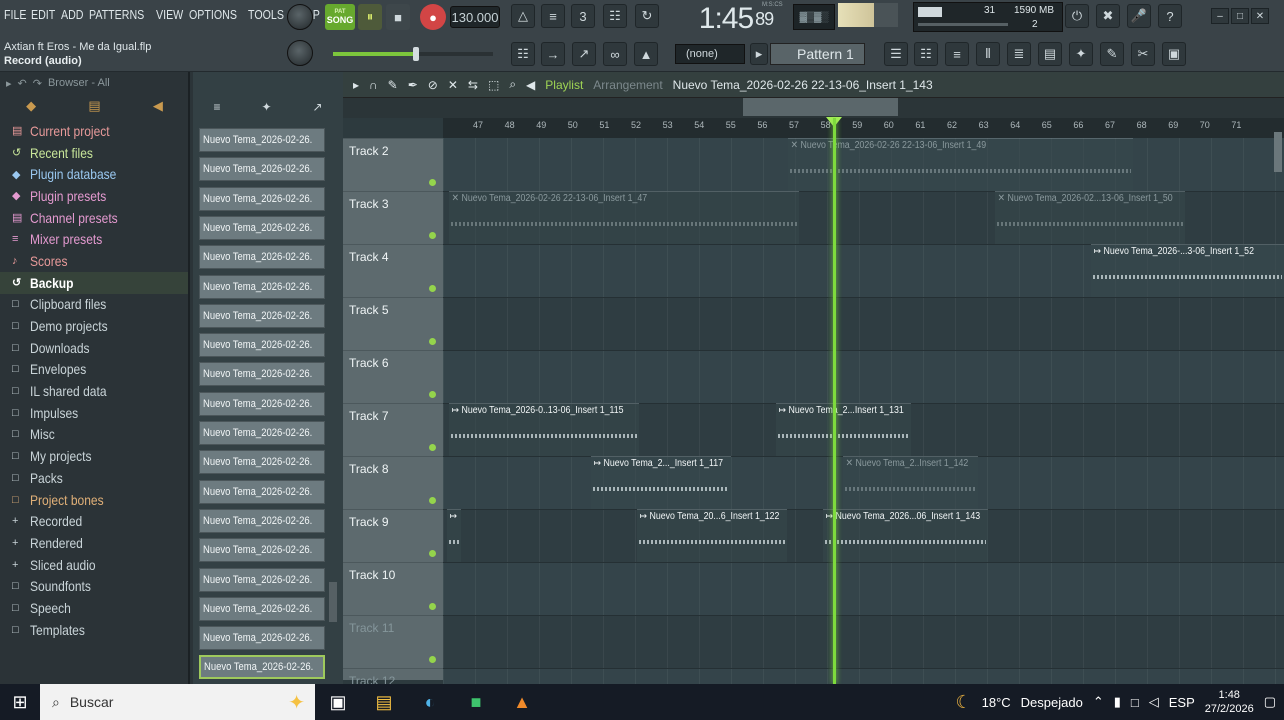 This screenshot has width=1284, height=720. What do you see at coordinates (333, 602) in the screenshot?
I see `clip-list-scrollbar` at bounding box center [333, 602].